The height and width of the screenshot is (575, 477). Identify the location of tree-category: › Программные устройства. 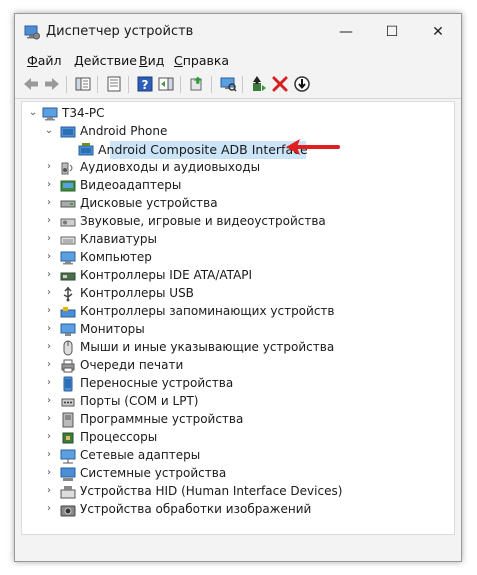
(238, 420).